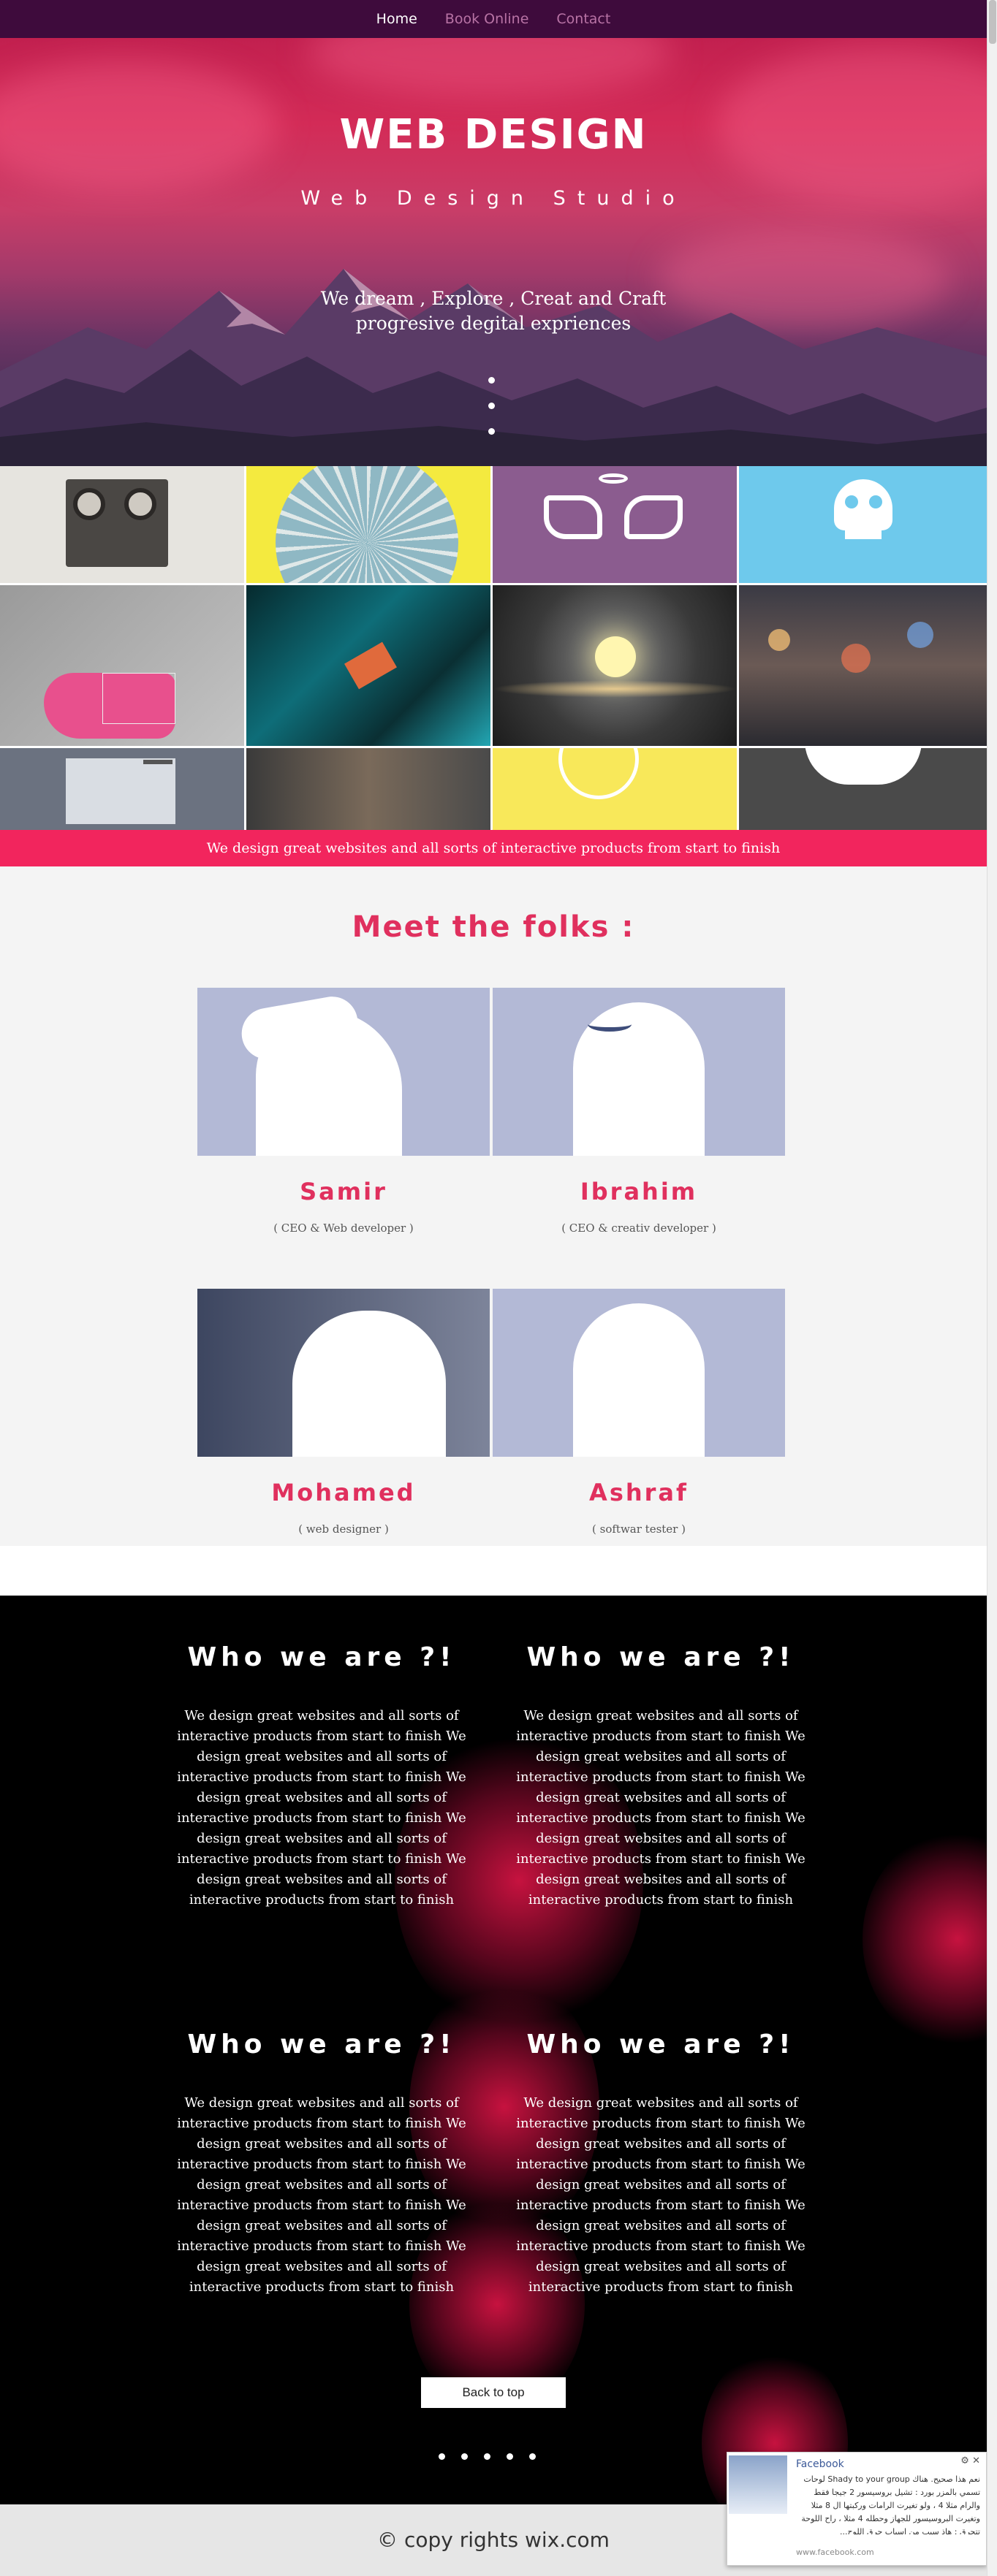 This screenshot has width=997, height=2576. What do you see at coordinates (639, 1492) in the screenshot?
I see `member-name: Ashraf` at bounding box center [639, 1492].